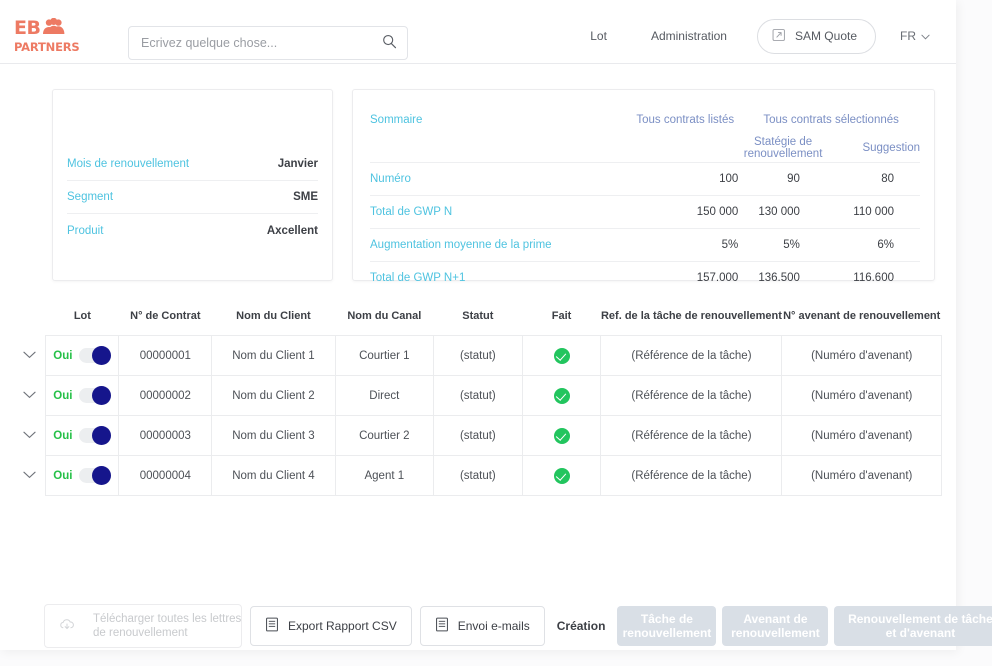 The width and height of the screenshot is (992, 666). What do you see at coordinates (384, 316) in the screenshot?
I see `column-header-canal: Nom du Canal` at bounding box center [384, 316].